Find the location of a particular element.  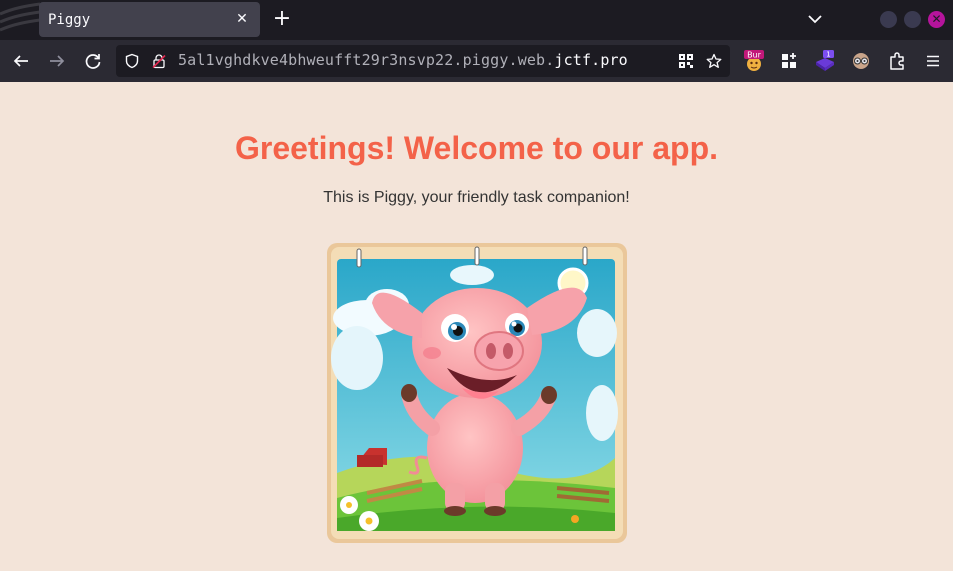

tab-title: Piggy is located at coordinates (69, 19).